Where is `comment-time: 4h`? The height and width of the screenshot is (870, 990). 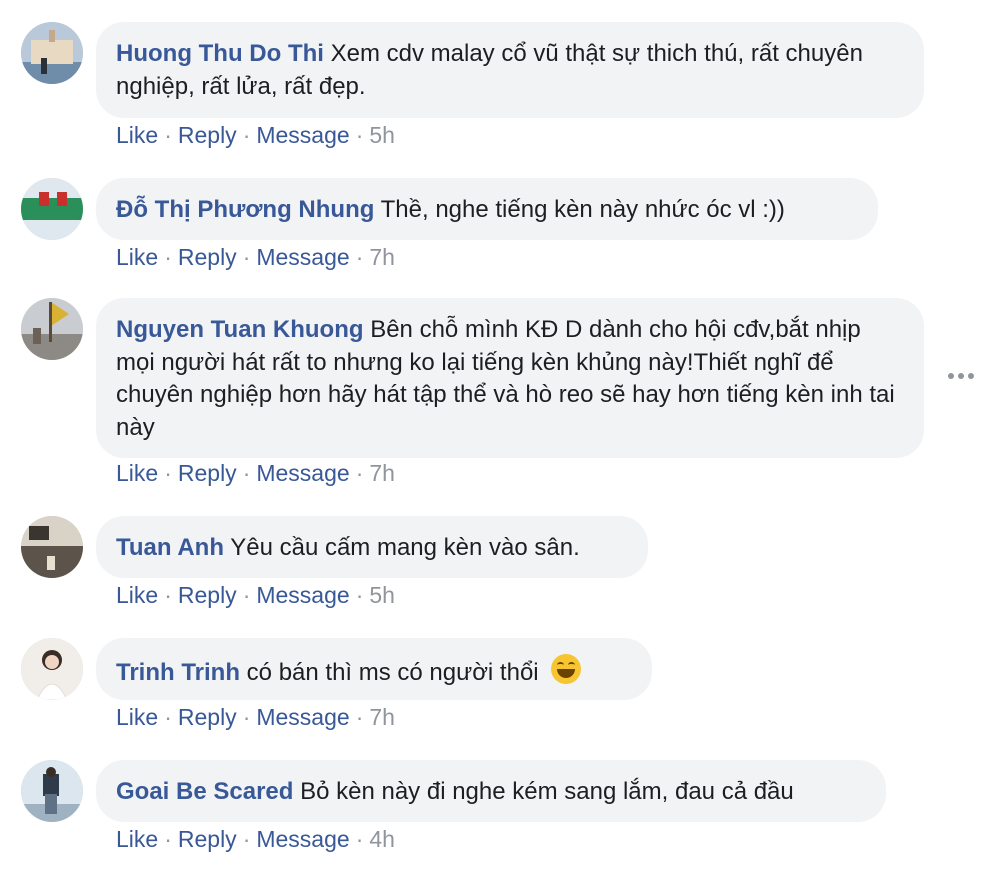 comment-time: 4h is located at coordinates (382, 839).